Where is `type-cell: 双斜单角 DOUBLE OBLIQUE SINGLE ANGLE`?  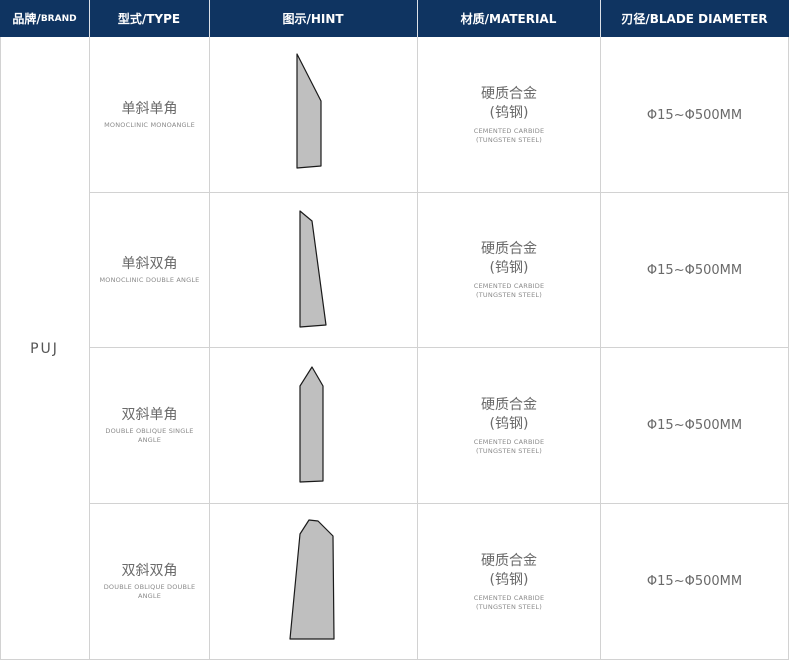
type-cell: 双斜单角 DOUBLE OBLIQUE SINGLE ANGLE is located at coordinates (149, 425).